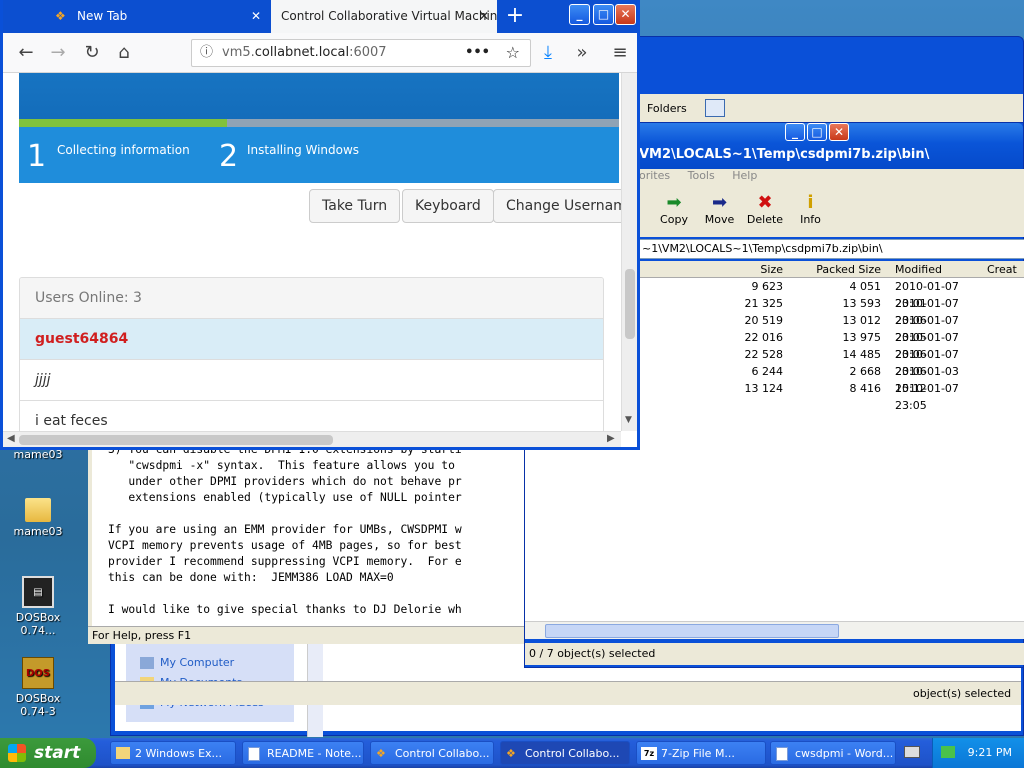 The width and height of the screenshot is (1024, 768). I want to click on views-icon, so click(715, 108).